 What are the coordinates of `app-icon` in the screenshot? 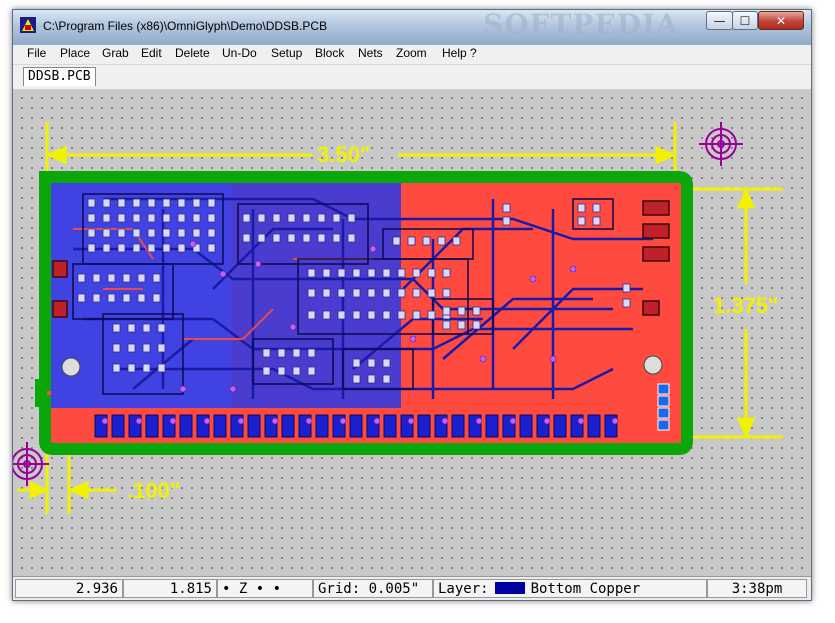 It's located at (28, 25).